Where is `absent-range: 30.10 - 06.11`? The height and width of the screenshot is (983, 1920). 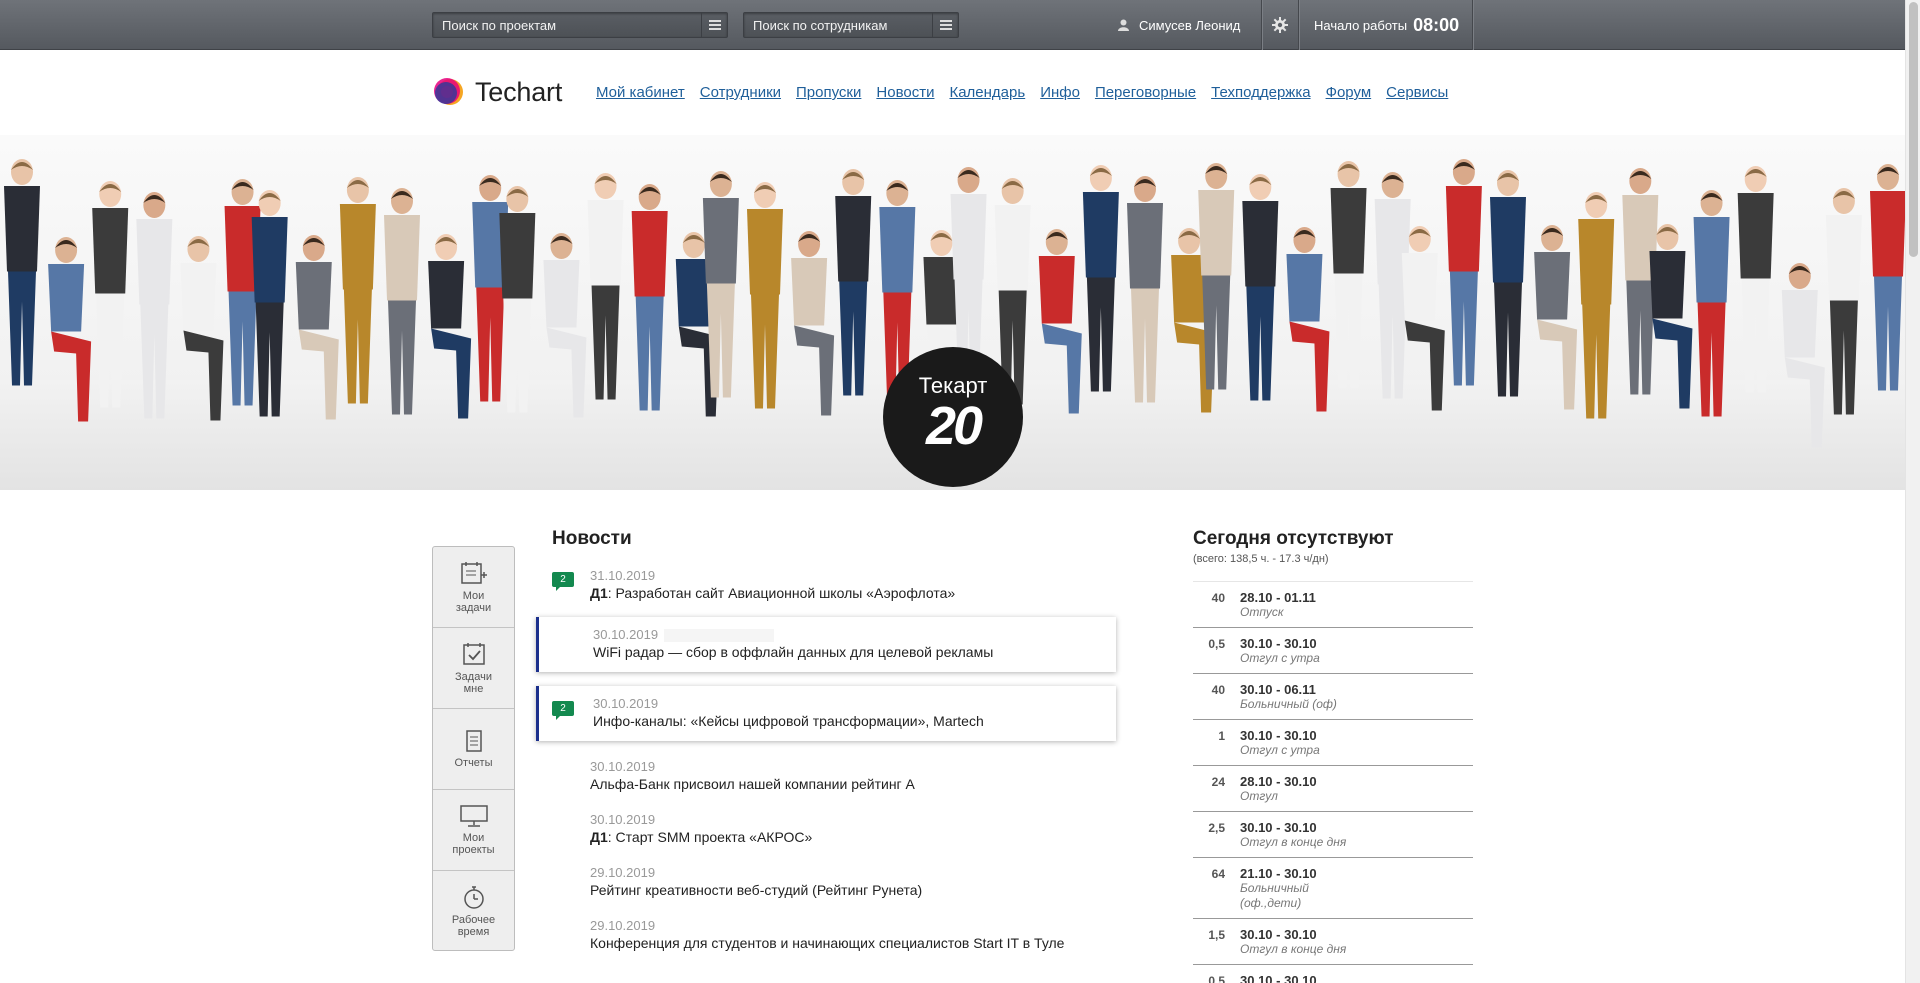 absent-range: 30.10 - 06.11 is located at coordinates (1278, 689).